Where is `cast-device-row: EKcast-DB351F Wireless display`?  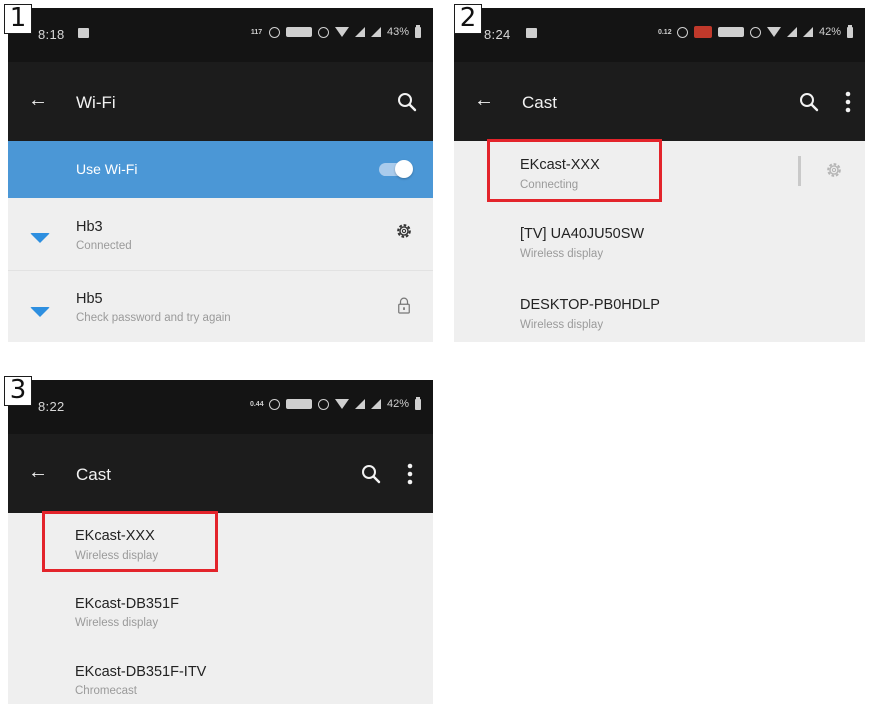 cast-device-row: EKcast-DB351F Wireless display is located at coordinates (220, 610).